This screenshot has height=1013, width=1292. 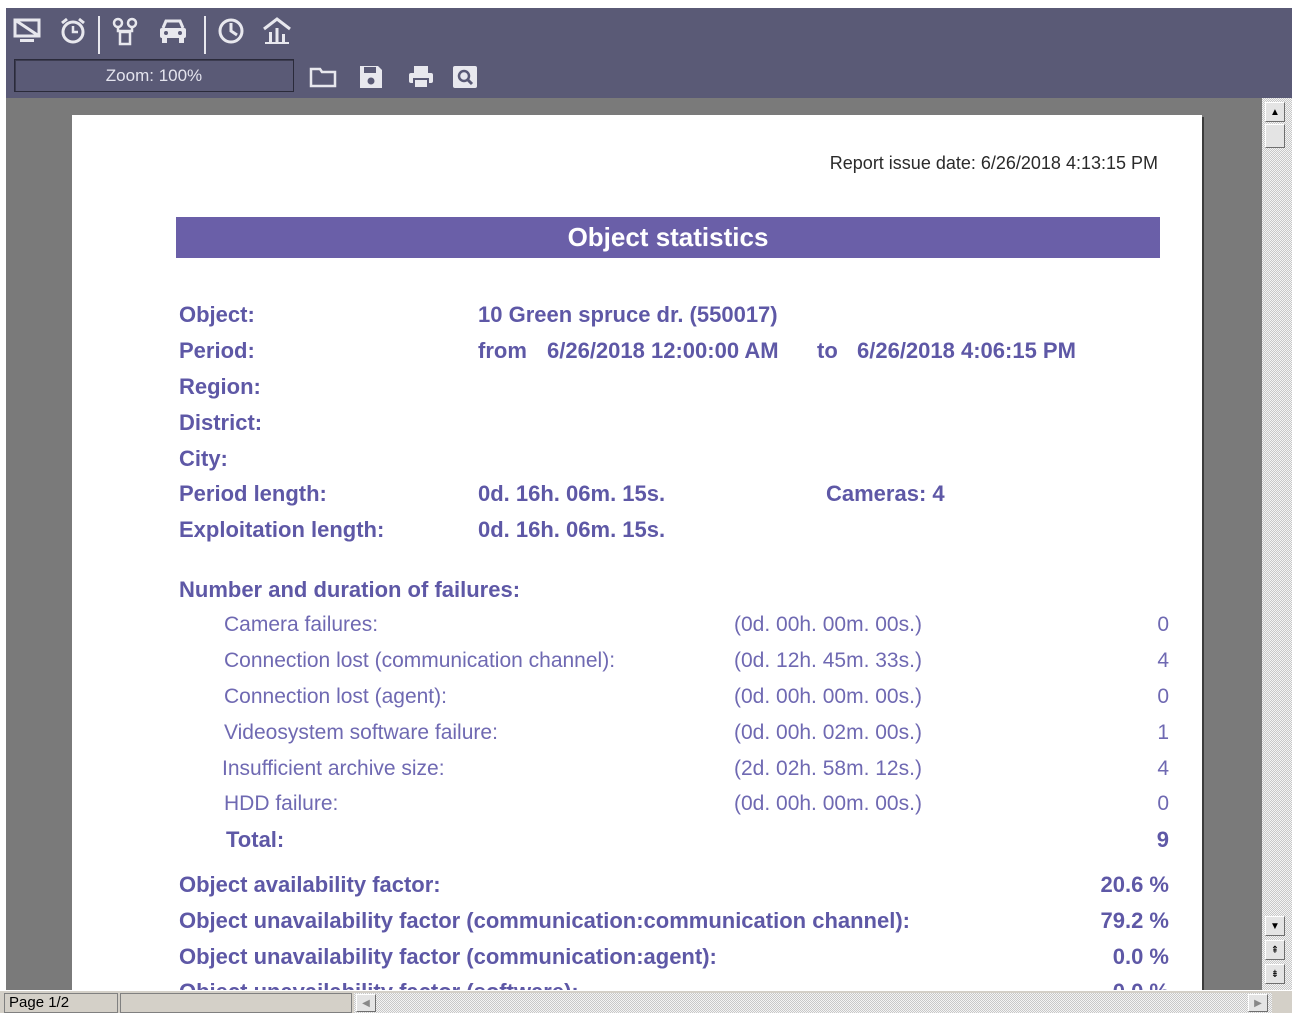 I want to click on period-from: from, so click(x=502, y=350).